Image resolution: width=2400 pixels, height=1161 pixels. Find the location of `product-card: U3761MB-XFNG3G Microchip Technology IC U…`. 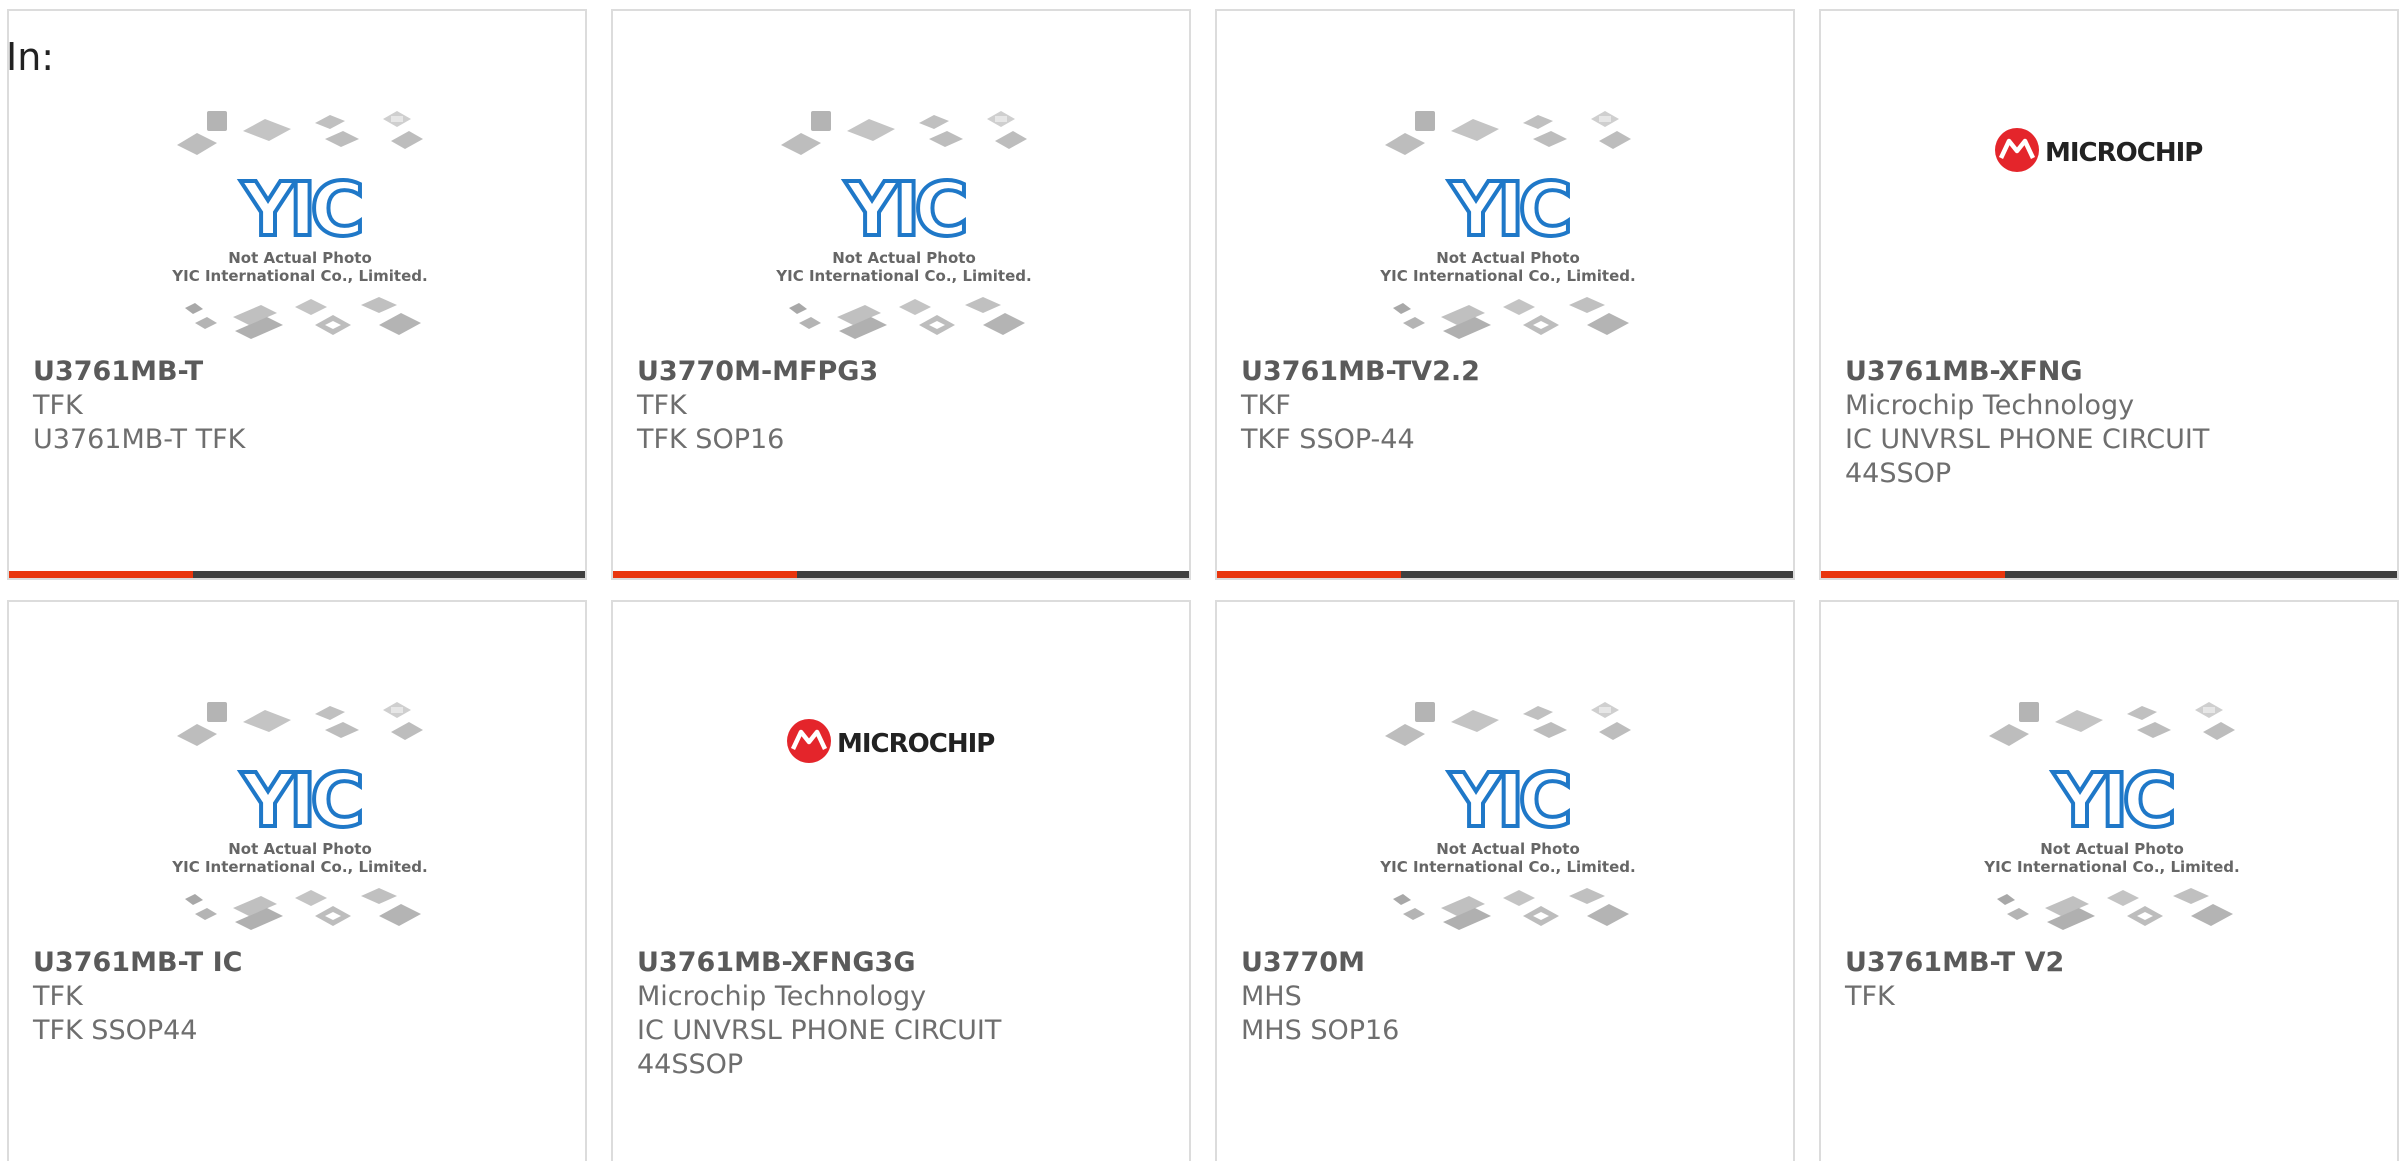

product-card: U3761MB-XFNG3G Microchip Technology IC U… is located at coordinates (901, 880).